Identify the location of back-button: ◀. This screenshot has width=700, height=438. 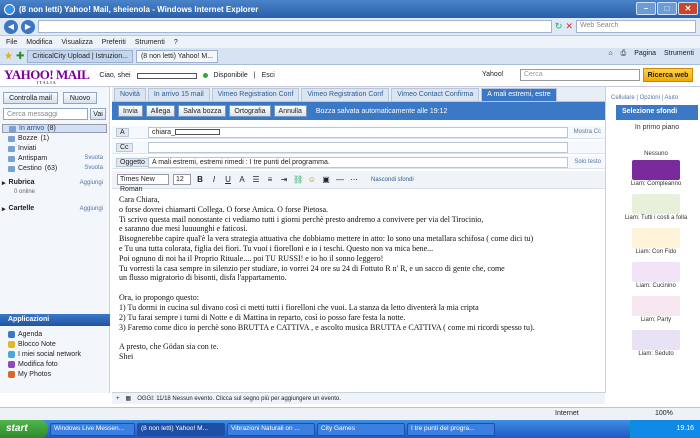
(11, 26).